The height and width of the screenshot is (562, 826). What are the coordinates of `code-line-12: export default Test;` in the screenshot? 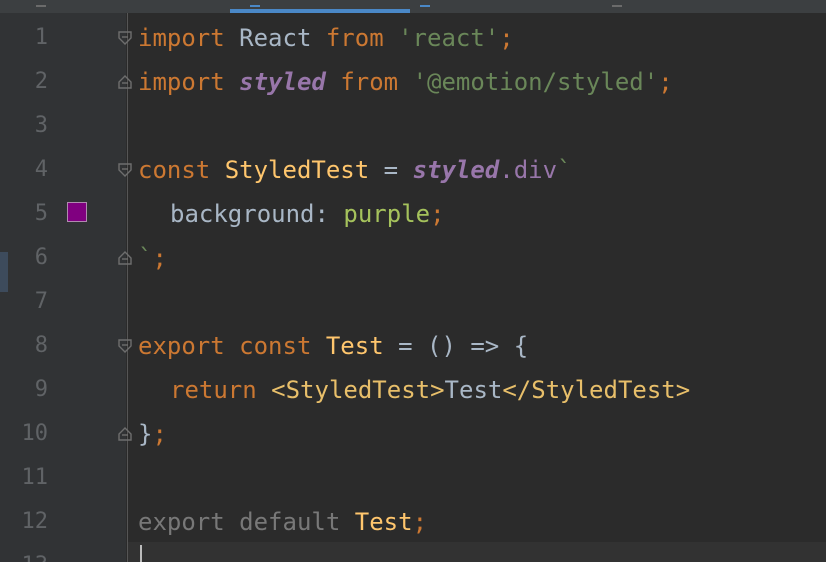 It's located at (282, 522).